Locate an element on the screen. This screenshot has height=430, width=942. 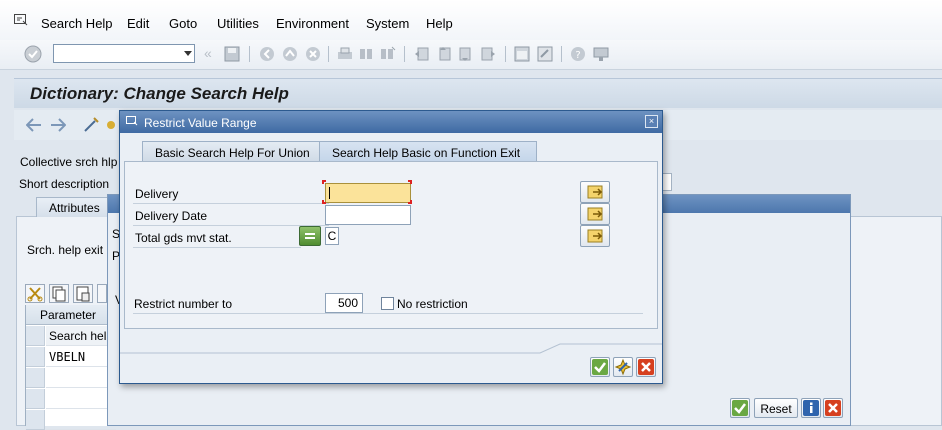
tab-search-help-basic-function-exit: Search Help Basic on Function Exit is located at coordinates (428, 151).